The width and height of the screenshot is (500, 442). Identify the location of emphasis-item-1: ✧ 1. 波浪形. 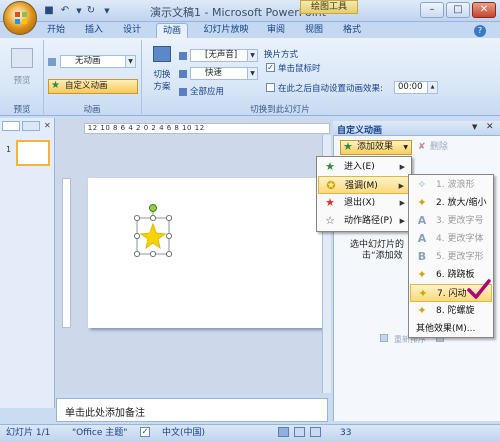
(451, 185).